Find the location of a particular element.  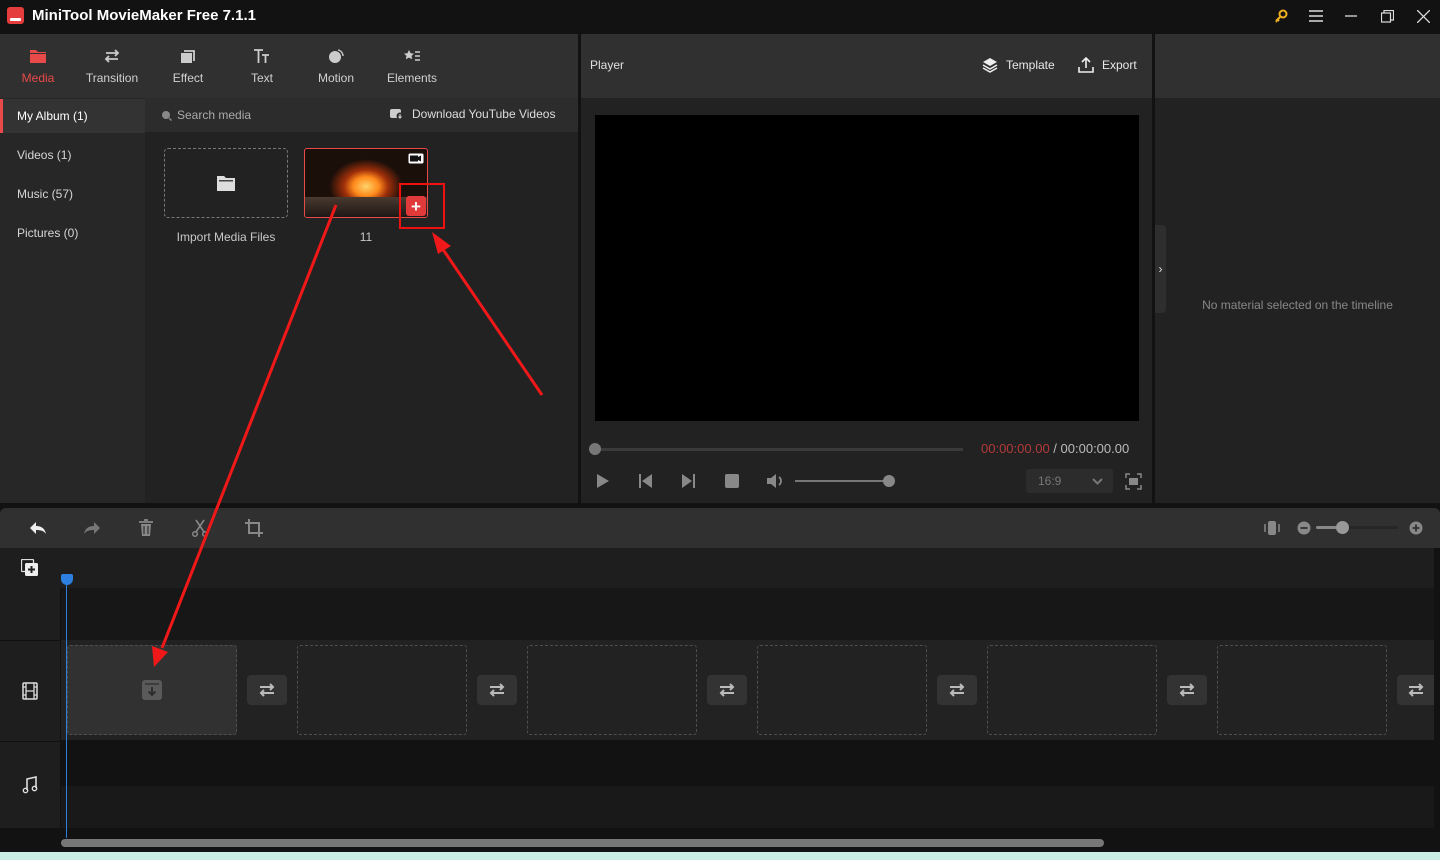

volume-slider is located at coordinates (841, 481).